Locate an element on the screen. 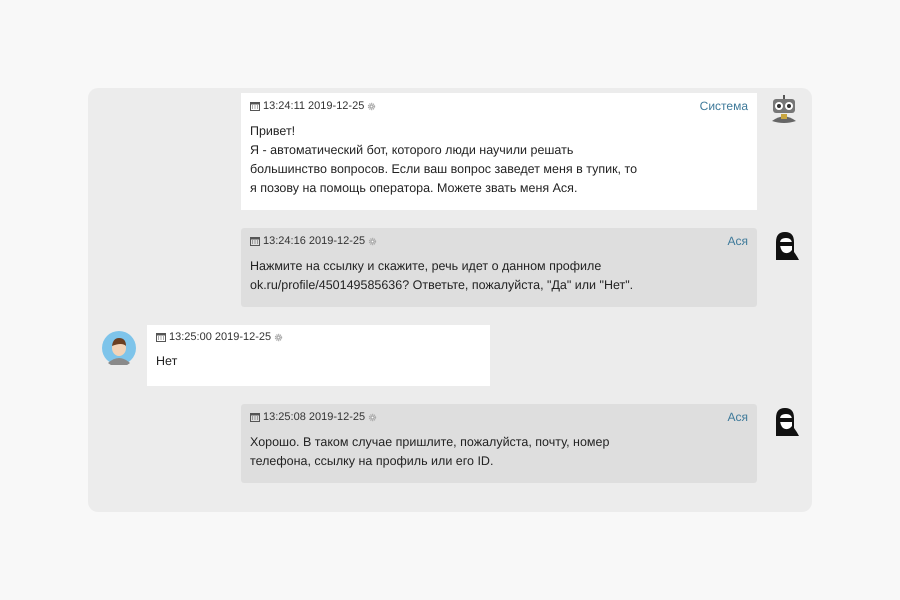  message-text: Нет is located at coordinates (167, 361).